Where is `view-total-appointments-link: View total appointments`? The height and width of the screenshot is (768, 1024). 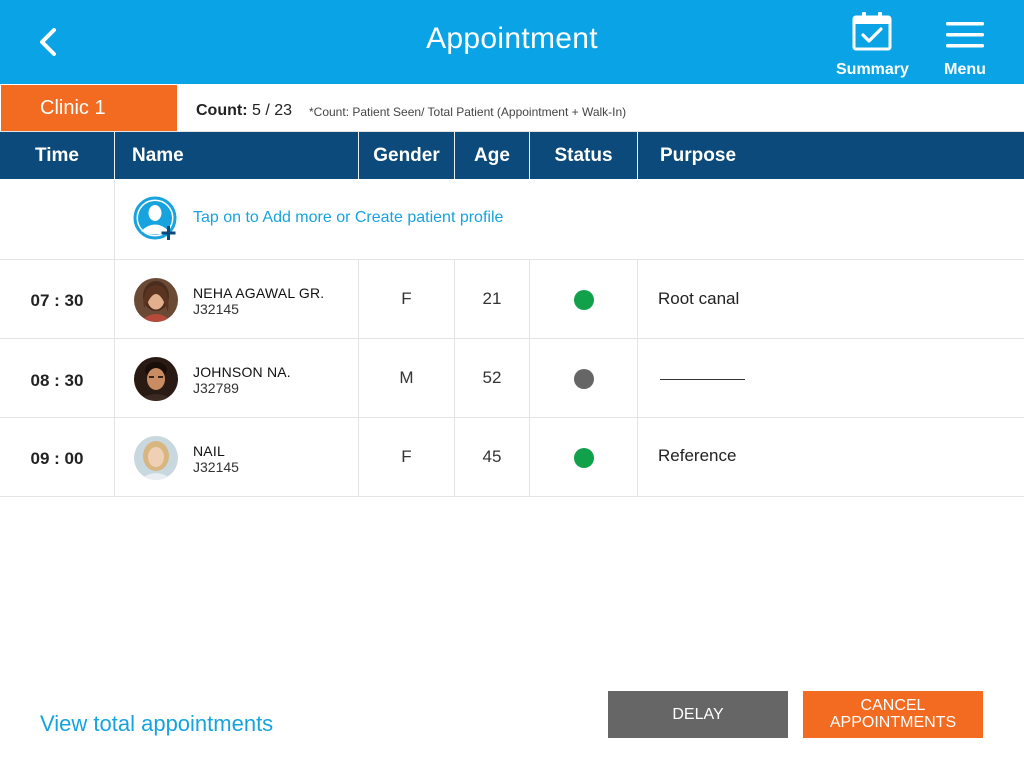 view-total-appointments-link: View total appointments is located at coordinates (156, 724).